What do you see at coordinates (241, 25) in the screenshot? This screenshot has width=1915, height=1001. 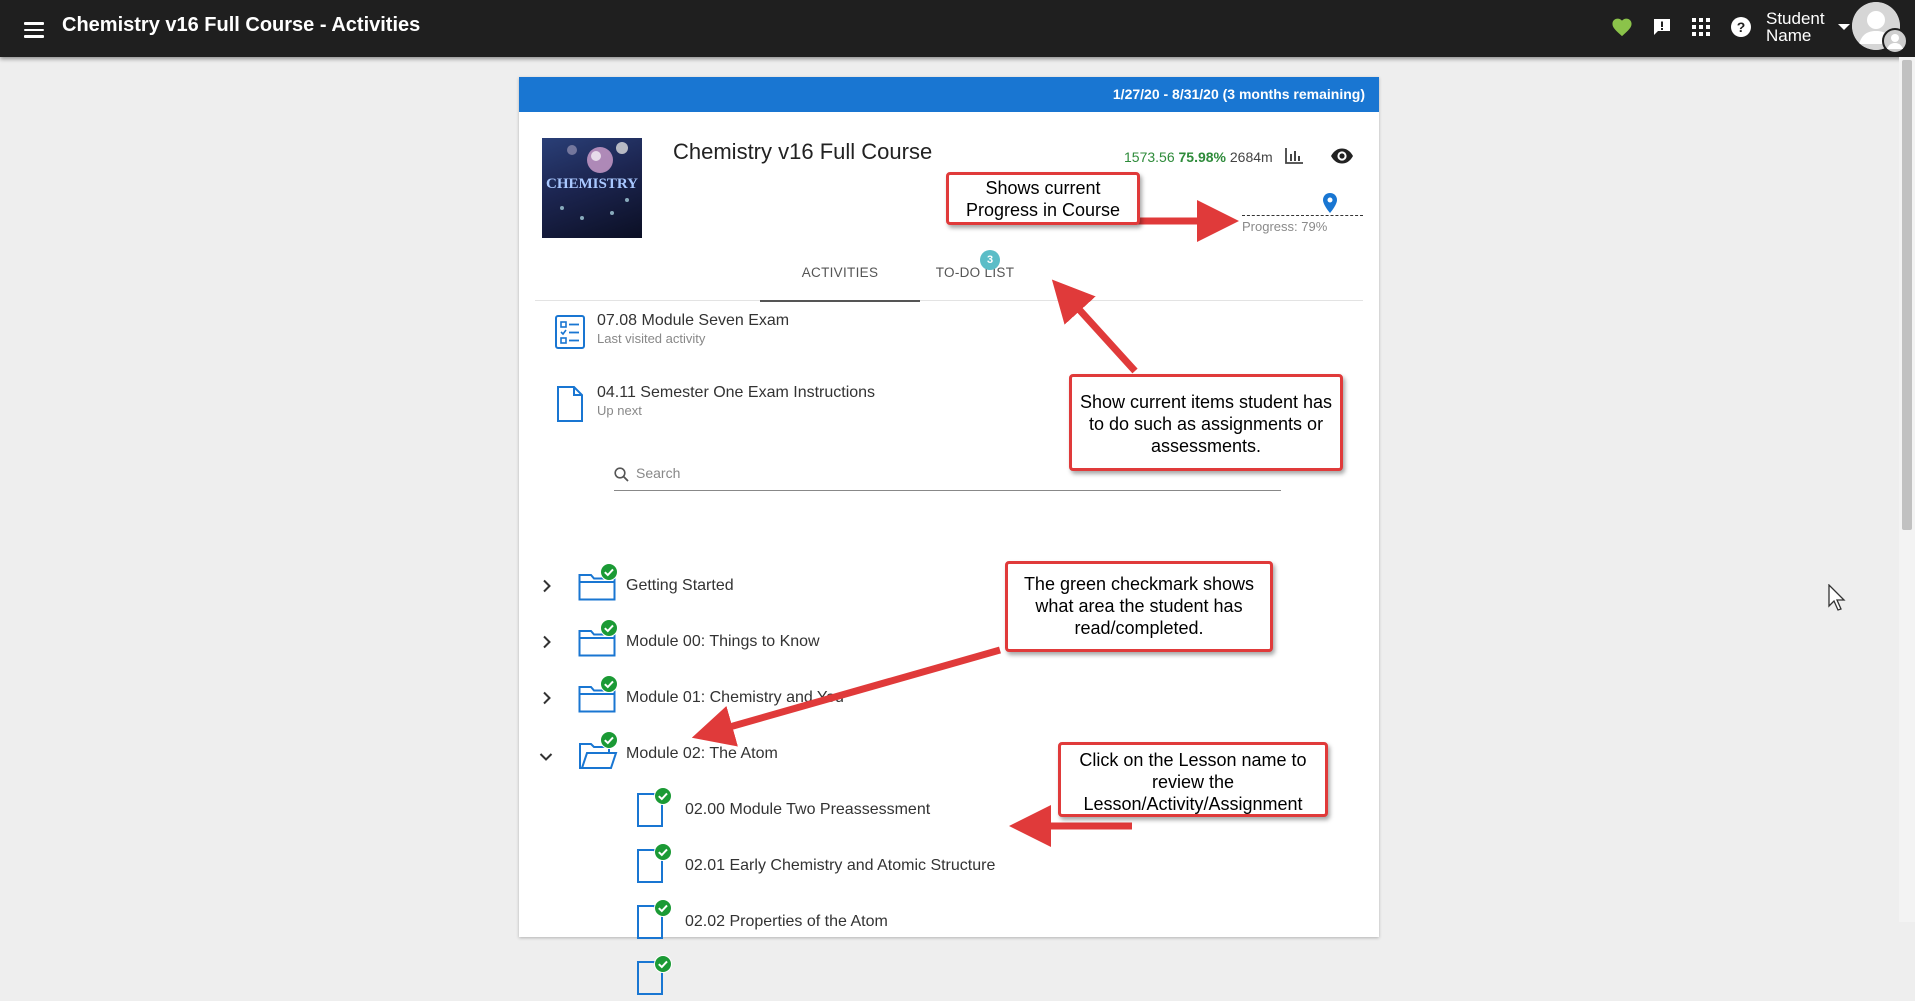 I see `page-title: Chemistry v16 Full Course - Activities` at bounding box center [241, 25].